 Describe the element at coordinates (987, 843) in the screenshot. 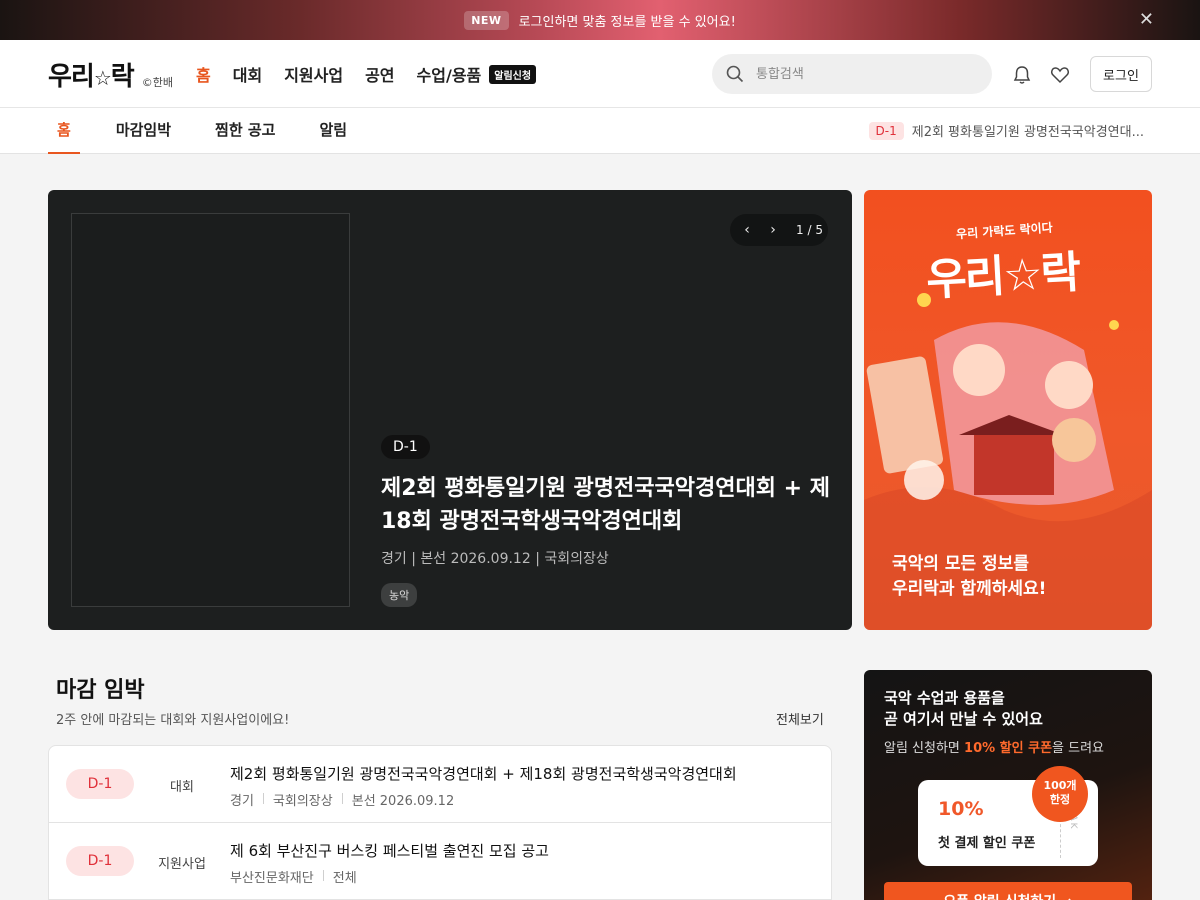

I see `coupon-name: 첫 결제 할인 쿠폰` at that location.